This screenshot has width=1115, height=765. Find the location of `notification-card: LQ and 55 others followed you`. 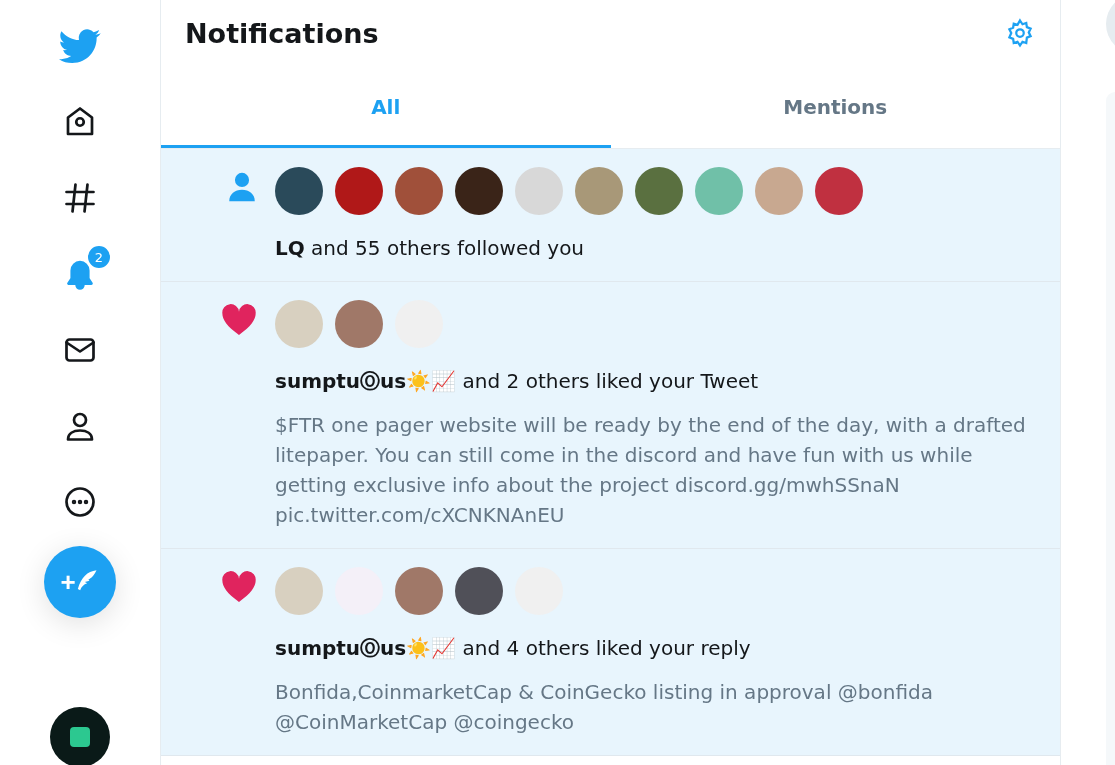

notification-card: LQ and 55 others followed you is located at coordinates (610, 215).